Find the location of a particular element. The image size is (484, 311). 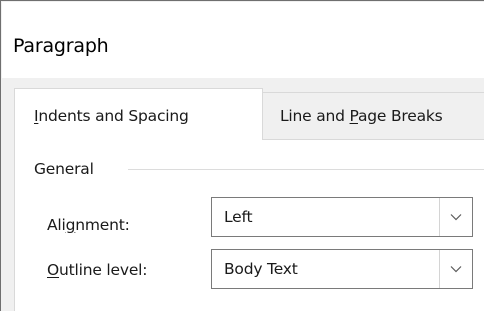

group-label-general: General is located at coordinates (64, 169).